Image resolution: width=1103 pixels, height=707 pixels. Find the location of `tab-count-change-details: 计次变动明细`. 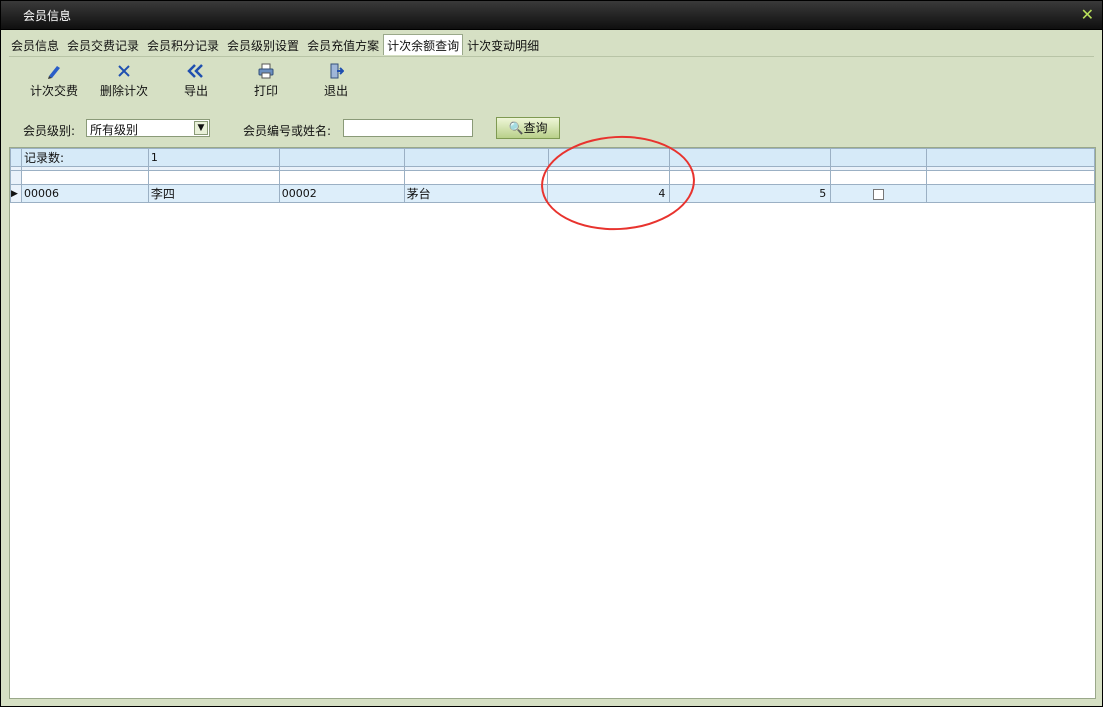

tab-count-change-details: 计次变动明细 is located at coordinates (503, 44).